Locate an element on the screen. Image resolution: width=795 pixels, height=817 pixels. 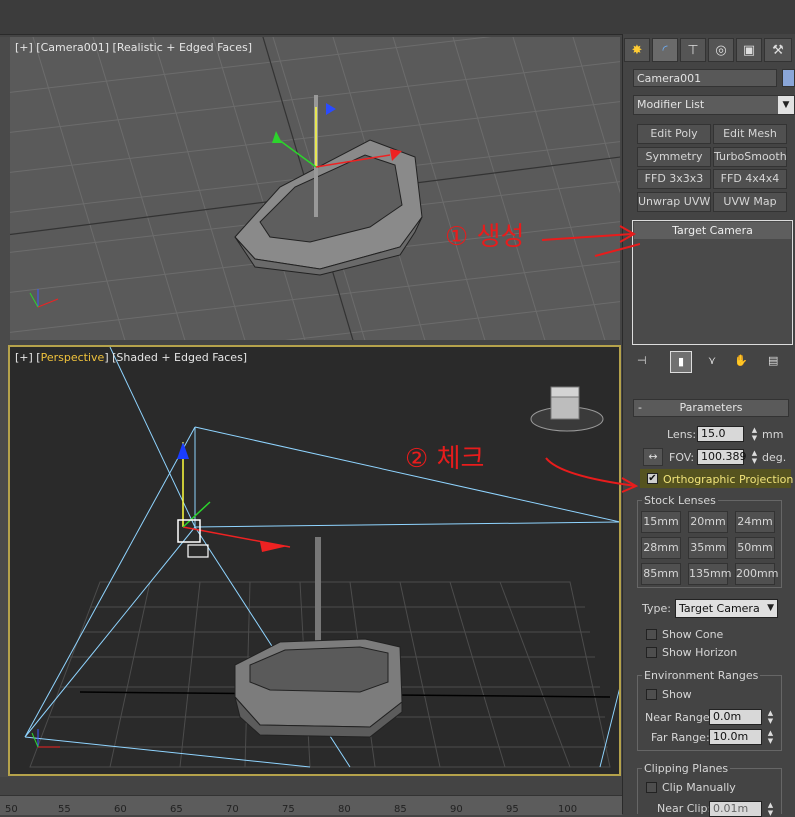
lens-20mm-button: 20mm is located at coordinates (708, 522).